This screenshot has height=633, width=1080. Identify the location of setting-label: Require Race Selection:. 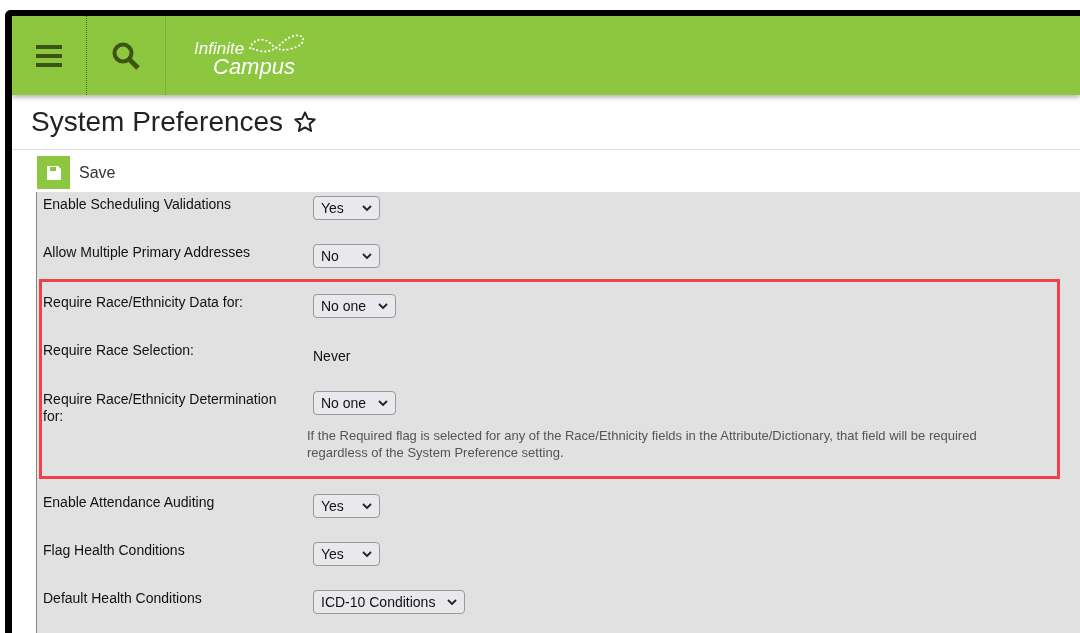
(119, 350).